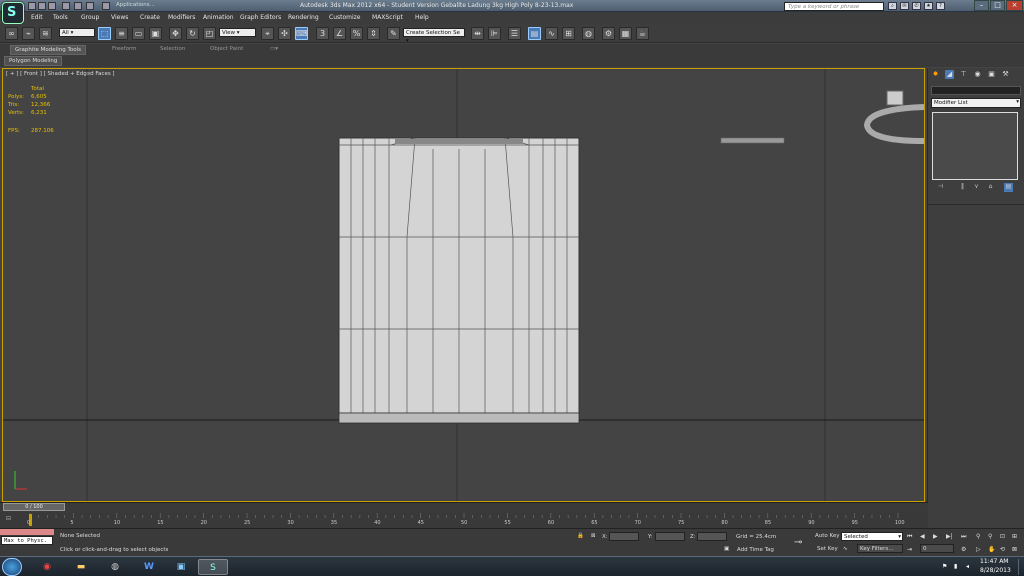 This screenshot has height=576, width=1024. I want to click on curved-object, so click(893, 117).